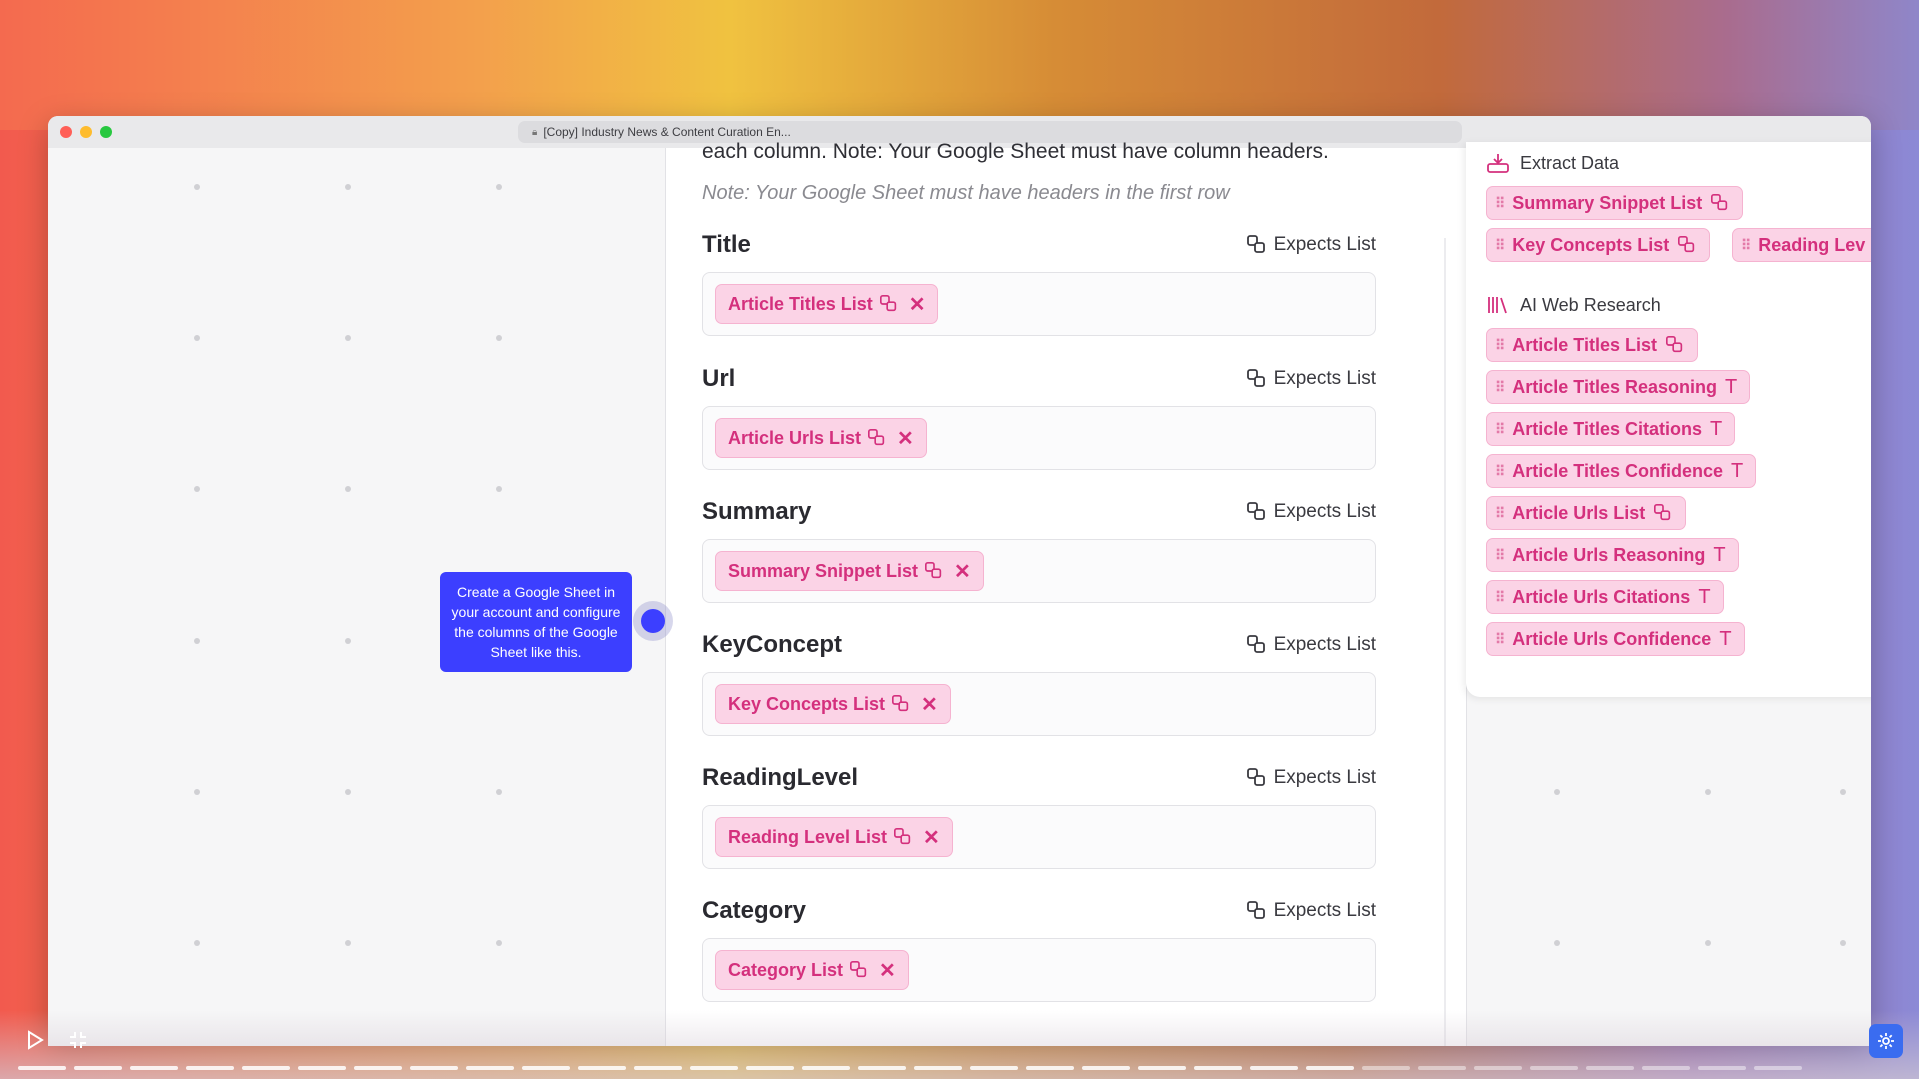 Image resolution: width=1919 pixels, height=1079 pixels. Describe the element at coordinates (1607, 428) in the screenshot. I see `chip-label: Article Titles Citations` at that location.